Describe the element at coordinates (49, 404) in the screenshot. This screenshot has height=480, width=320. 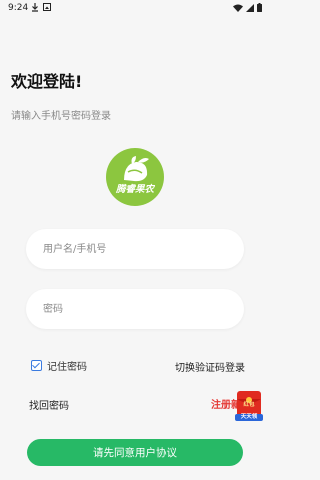
I see `forgot-password-link: 找回密码` at that location.